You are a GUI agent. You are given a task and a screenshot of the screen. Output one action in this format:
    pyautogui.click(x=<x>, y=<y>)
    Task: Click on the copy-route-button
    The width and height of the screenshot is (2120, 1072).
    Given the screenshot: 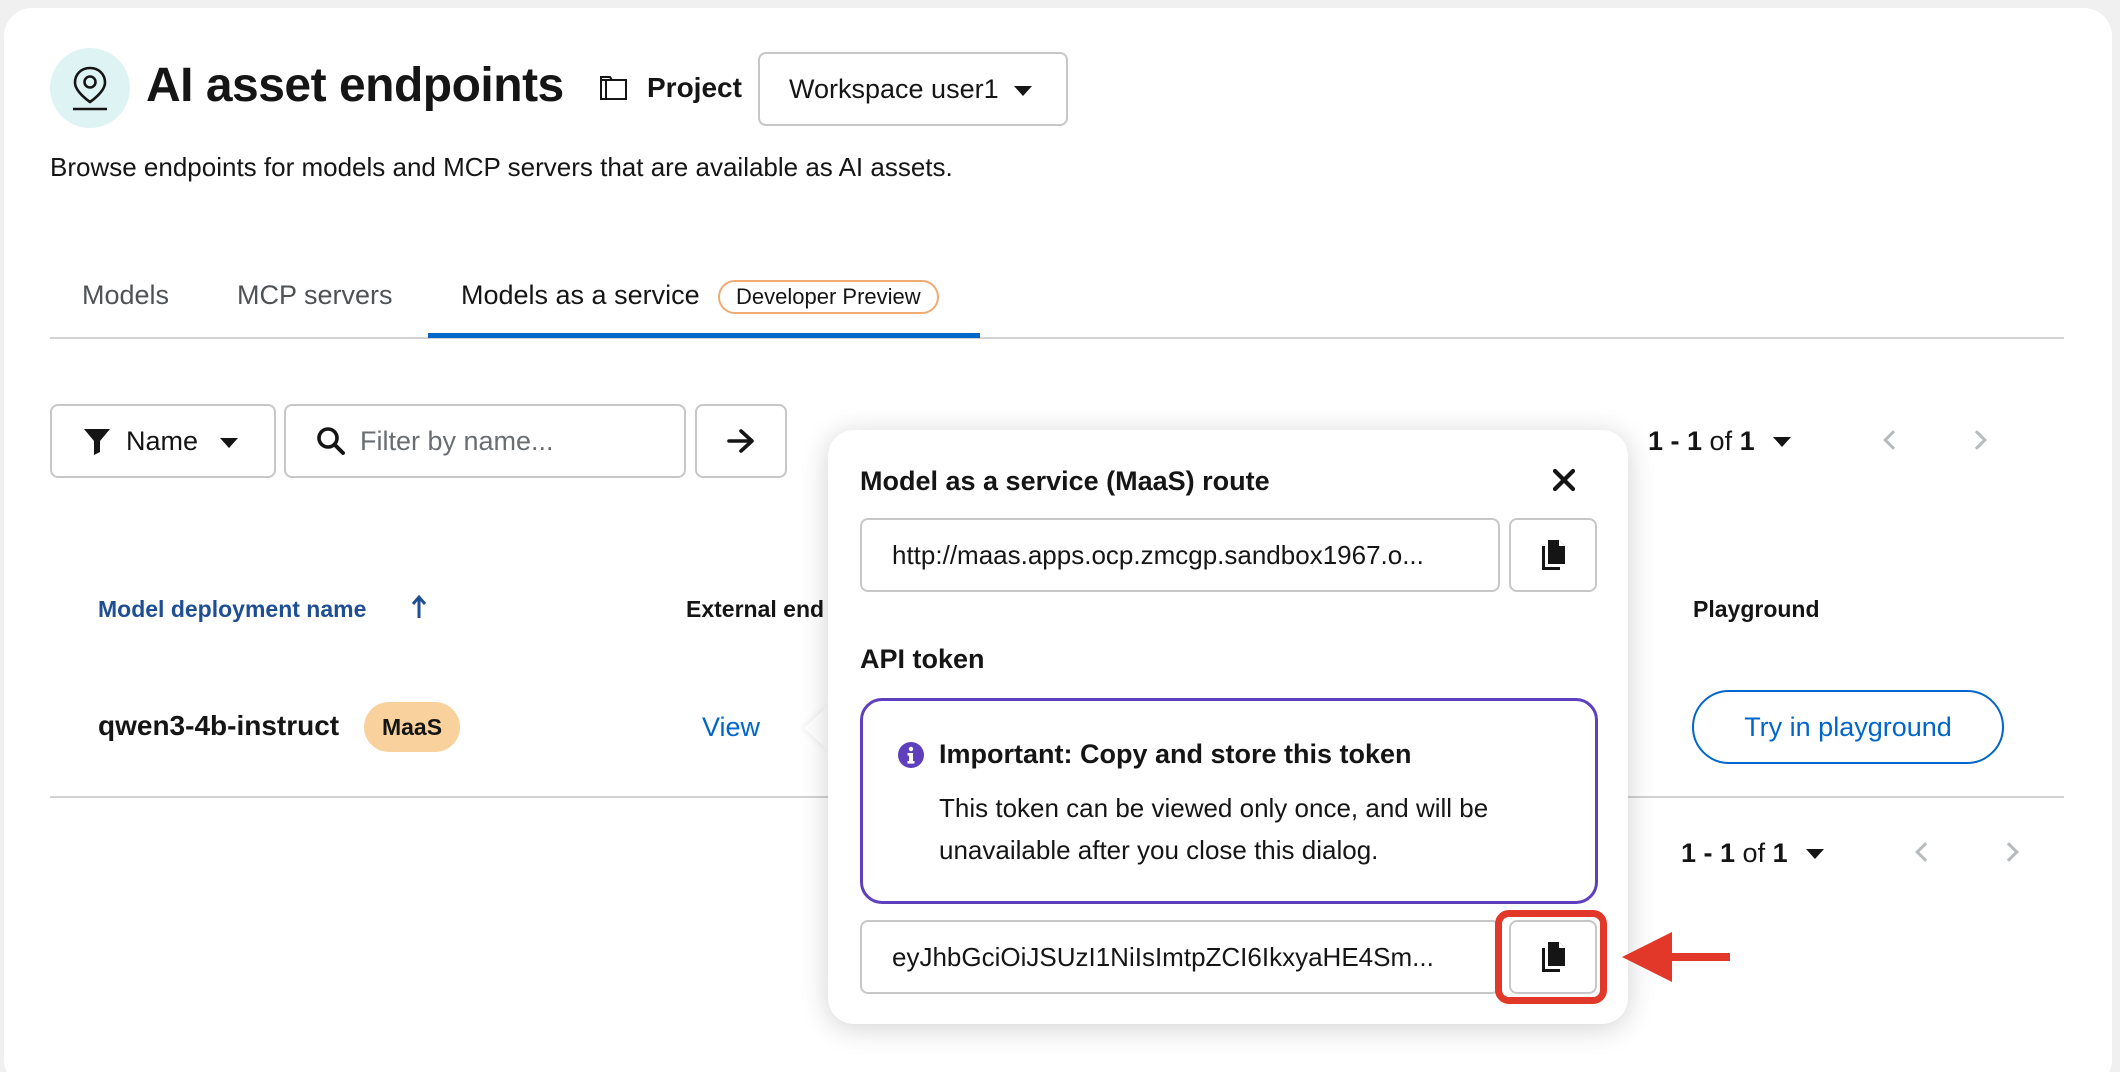 What is the action you would take?
    pyautogui.click(x=1553, y=555)
    